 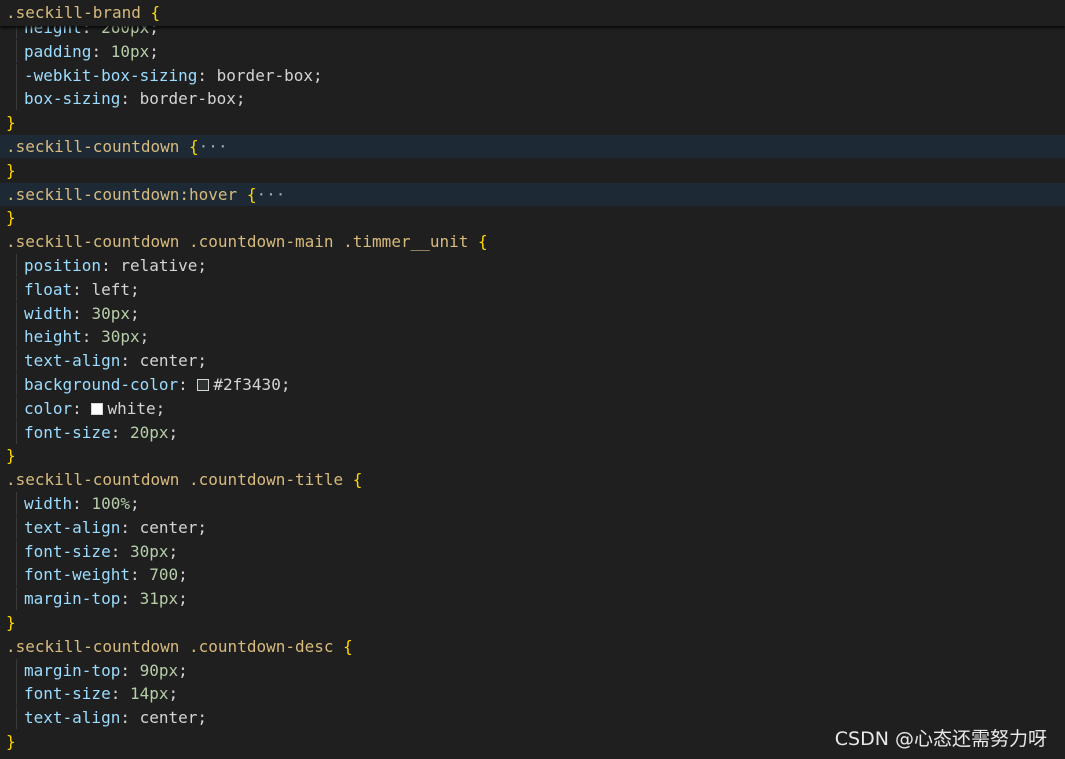 I want to click on code-line-declaration: font-size: 20px;, so click(x=532, y=432).